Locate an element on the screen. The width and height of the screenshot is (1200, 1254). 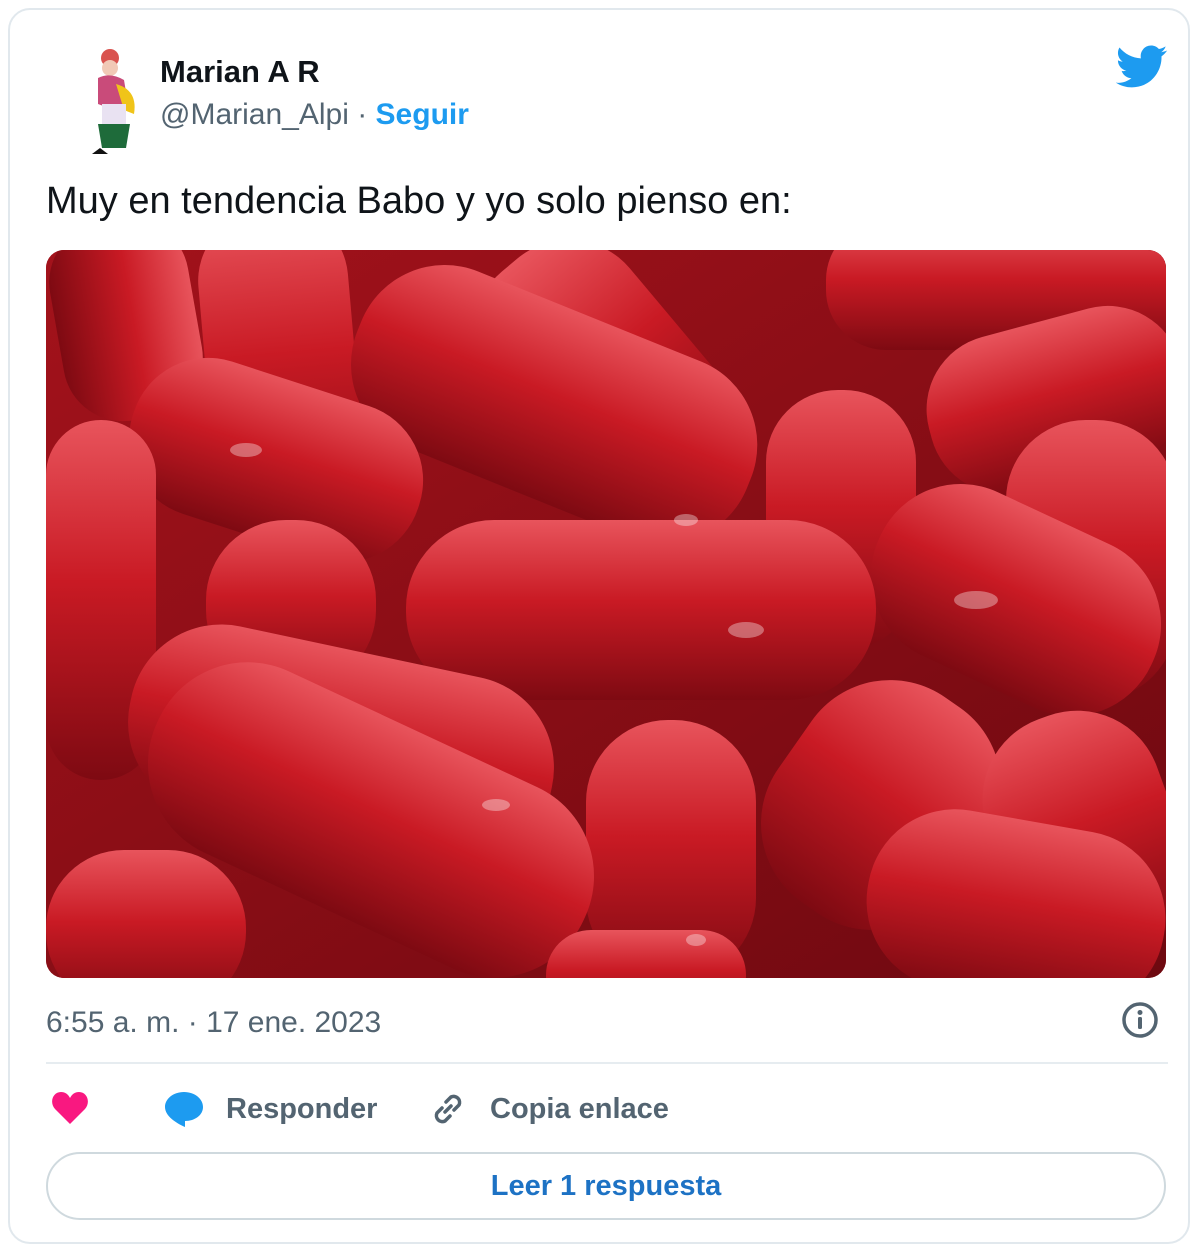
author-handle-row: @Marian_Alpi · Seguir is located at coordinates (314, 115).